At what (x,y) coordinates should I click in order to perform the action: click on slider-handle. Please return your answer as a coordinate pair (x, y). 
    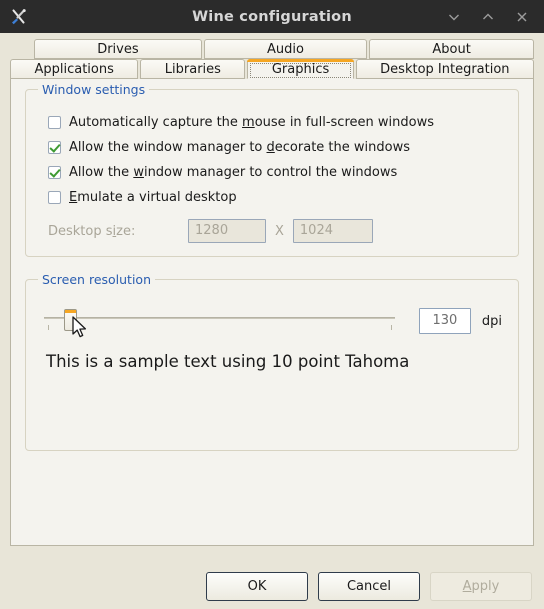
    Looking at the image, I should click on (70, 320).